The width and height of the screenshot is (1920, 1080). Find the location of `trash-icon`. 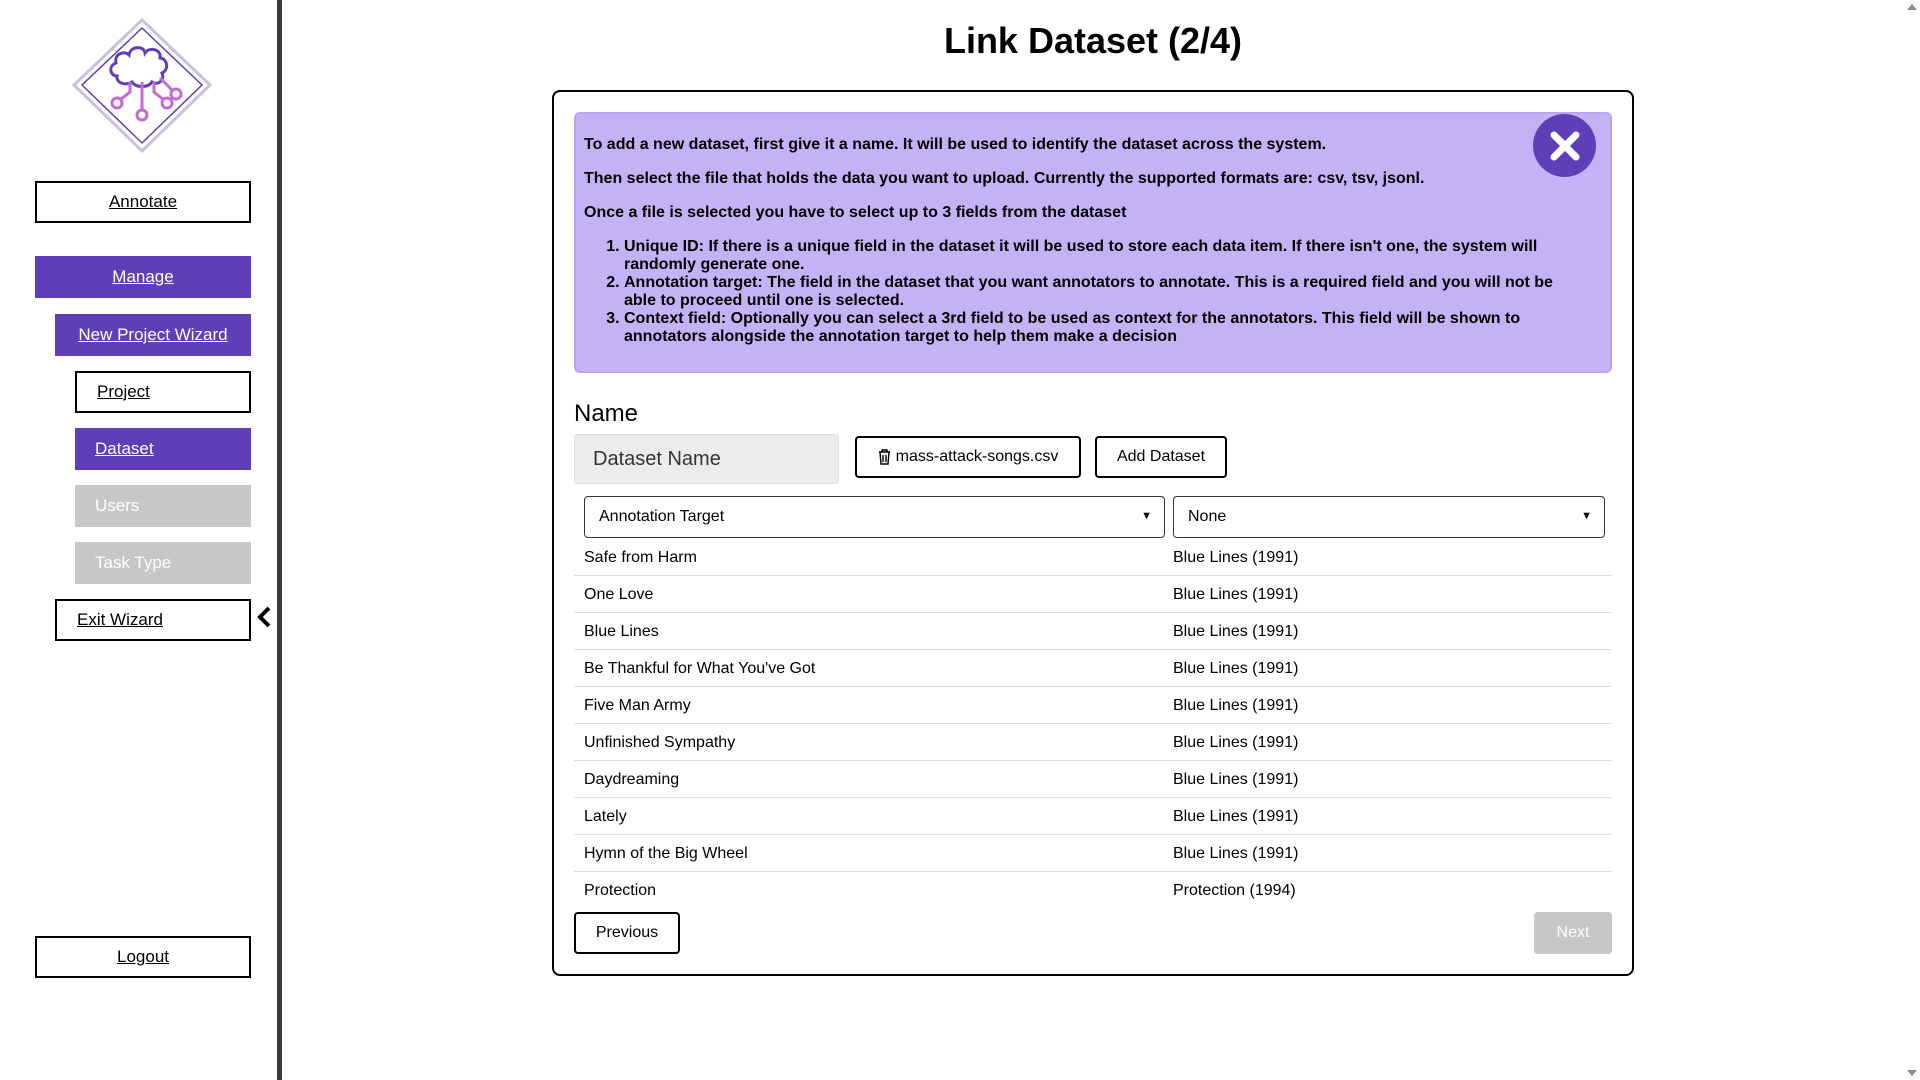

trash-icon is located at coordinates (884, 457).